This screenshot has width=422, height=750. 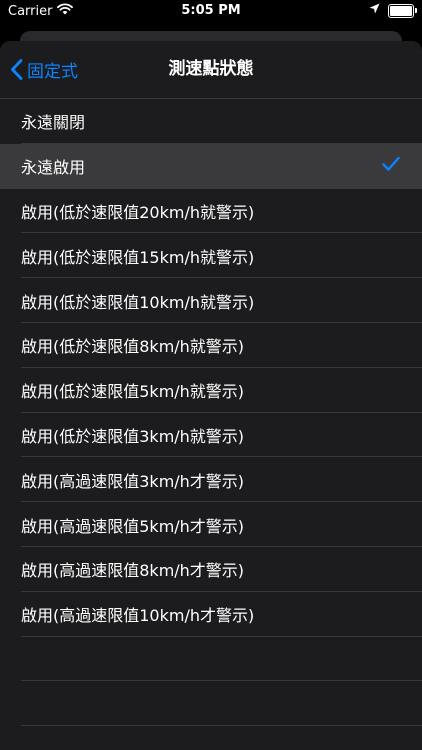 I want to click on option-label: 啟用(高過速限值8km/h才警示), so click(x=133, y=571).